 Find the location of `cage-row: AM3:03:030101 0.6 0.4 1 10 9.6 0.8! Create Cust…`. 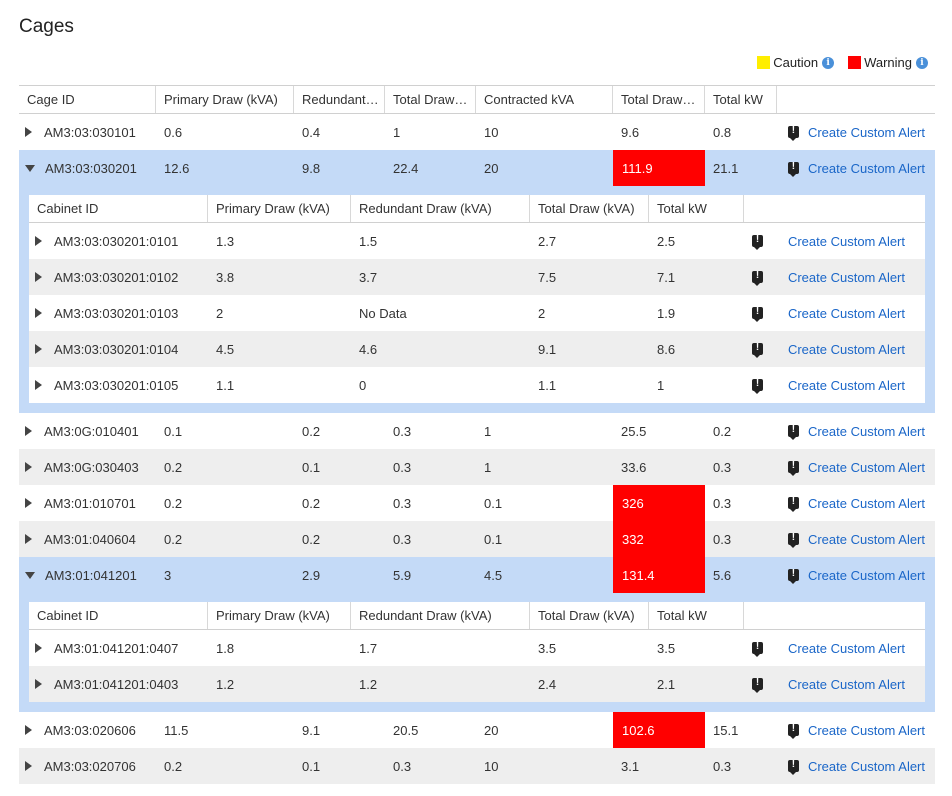

cage-row: AM3:03:030101 0.6 0.4 1 10 9.6 0.8! Create Cust… is located at coordinates (477, 132).